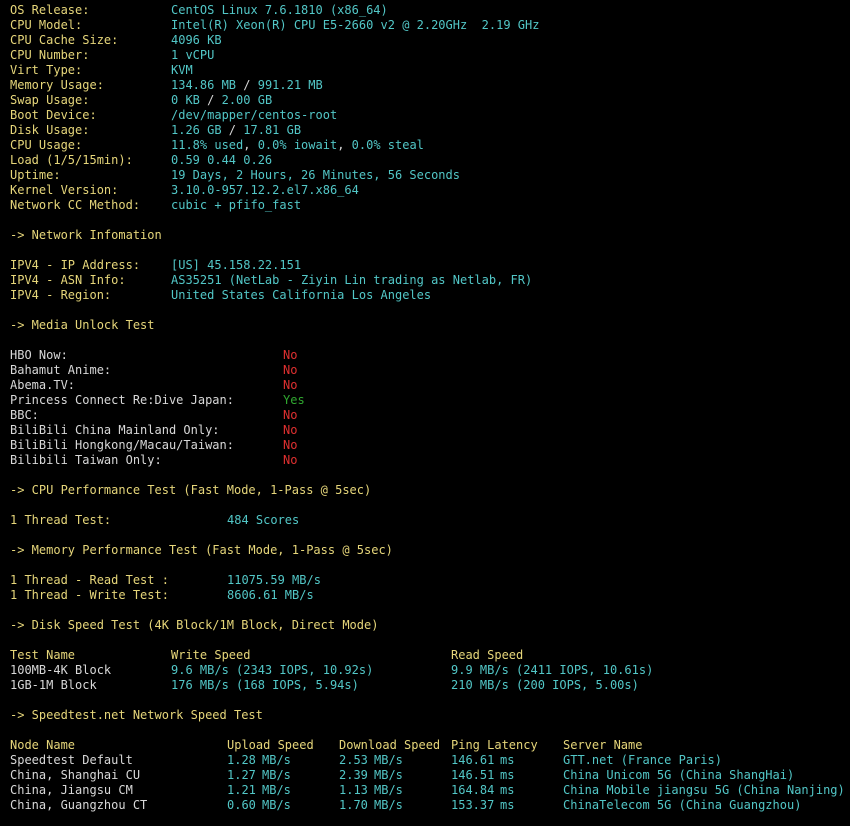  Describe the element at coordinates (46, 145) in the screenshot. I see `system-info-label: CPU Usage:` at that location.